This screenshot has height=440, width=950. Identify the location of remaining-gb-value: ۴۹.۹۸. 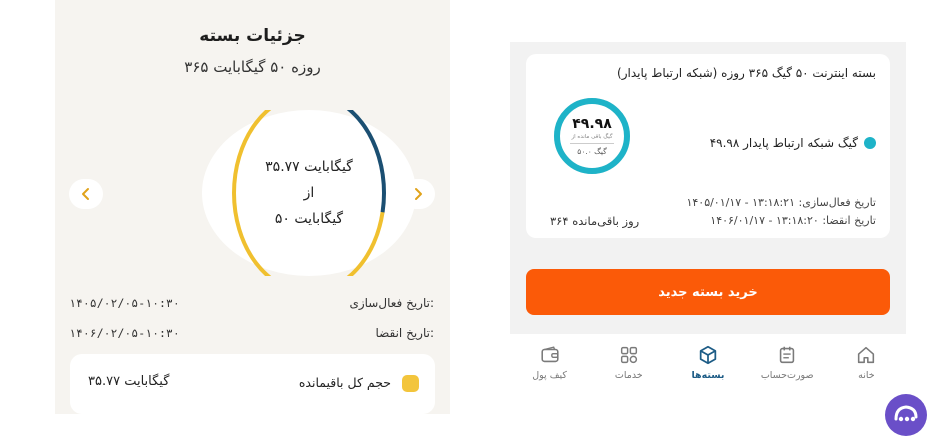
(592, 124).